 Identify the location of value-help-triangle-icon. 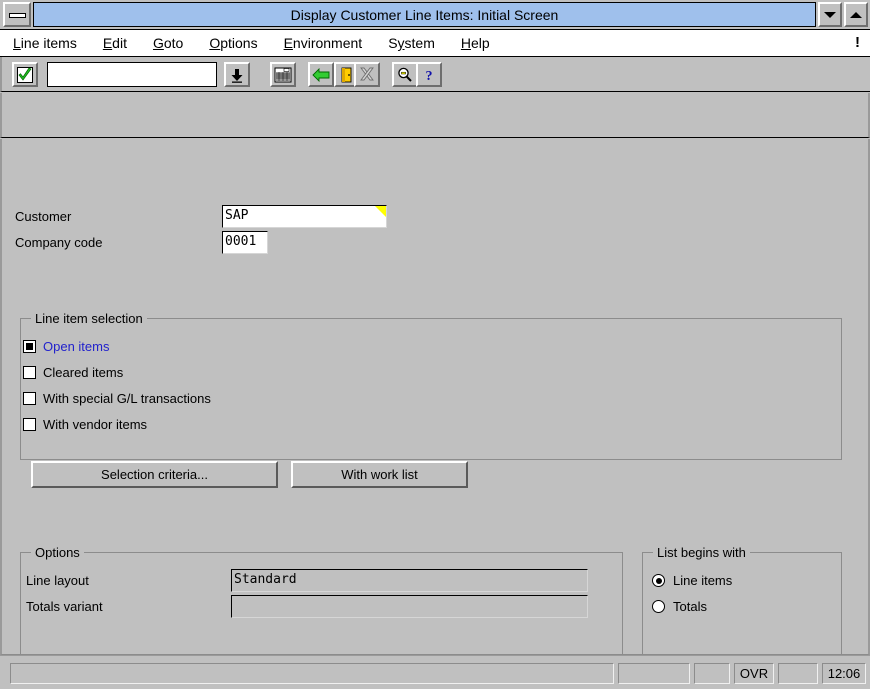
(380, 211).